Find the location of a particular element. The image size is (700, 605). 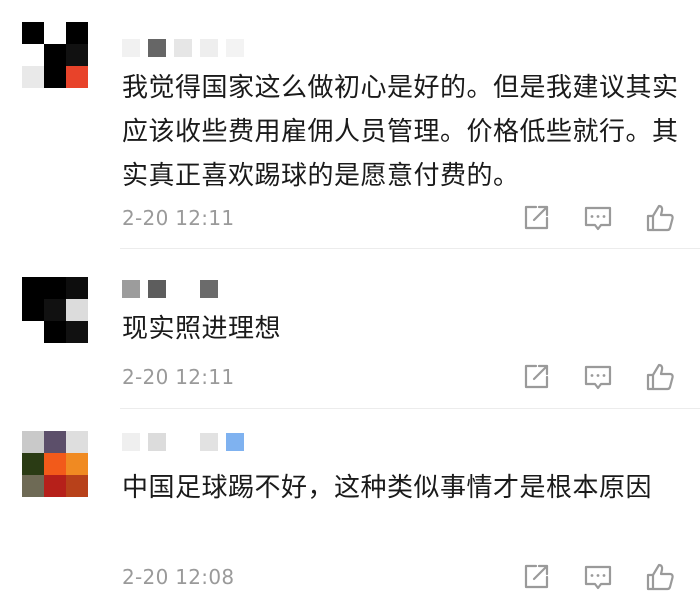

comment-text: 现实照进理想 is located at coordinates (202, 329).